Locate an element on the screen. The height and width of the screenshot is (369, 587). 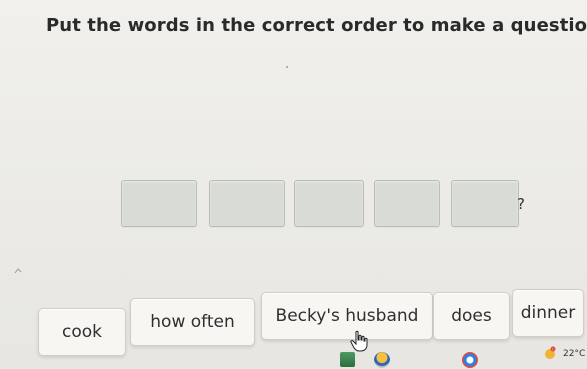
temperature-label: 22°C is located at coordinates (574, 354).